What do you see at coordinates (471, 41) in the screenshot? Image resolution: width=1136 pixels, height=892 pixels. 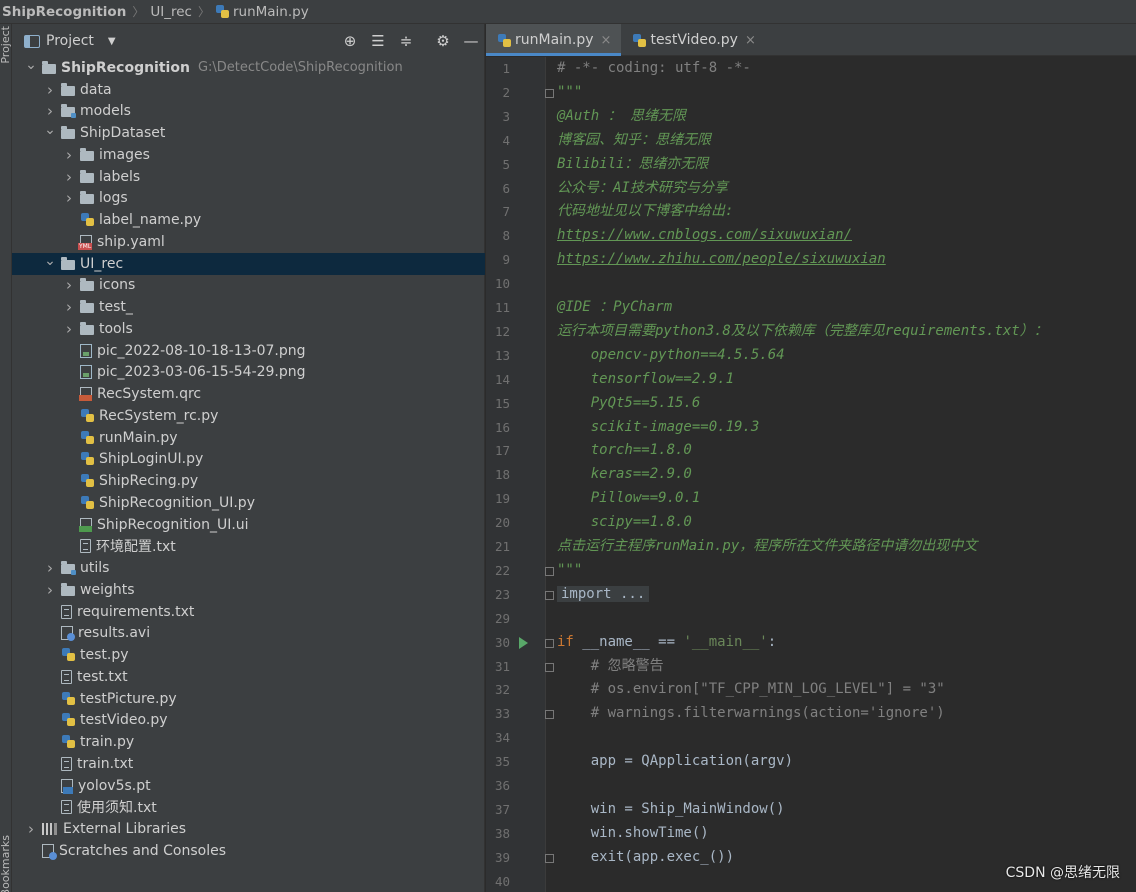 I see `minimize-icon: —` at bounding box center [471, 41].